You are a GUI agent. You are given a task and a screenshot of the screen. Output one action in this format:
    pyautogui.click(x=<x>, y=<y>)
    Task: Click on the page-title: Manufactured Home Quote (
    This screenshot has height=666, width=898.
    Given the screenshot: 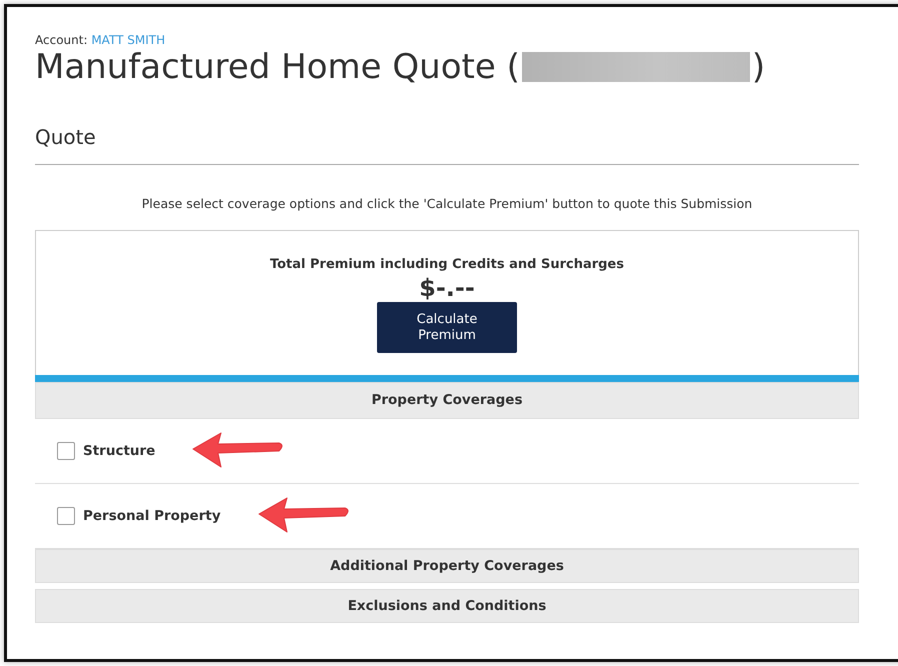 What is the action you would take?
    pyautogui.click(x=277, y=67)
    